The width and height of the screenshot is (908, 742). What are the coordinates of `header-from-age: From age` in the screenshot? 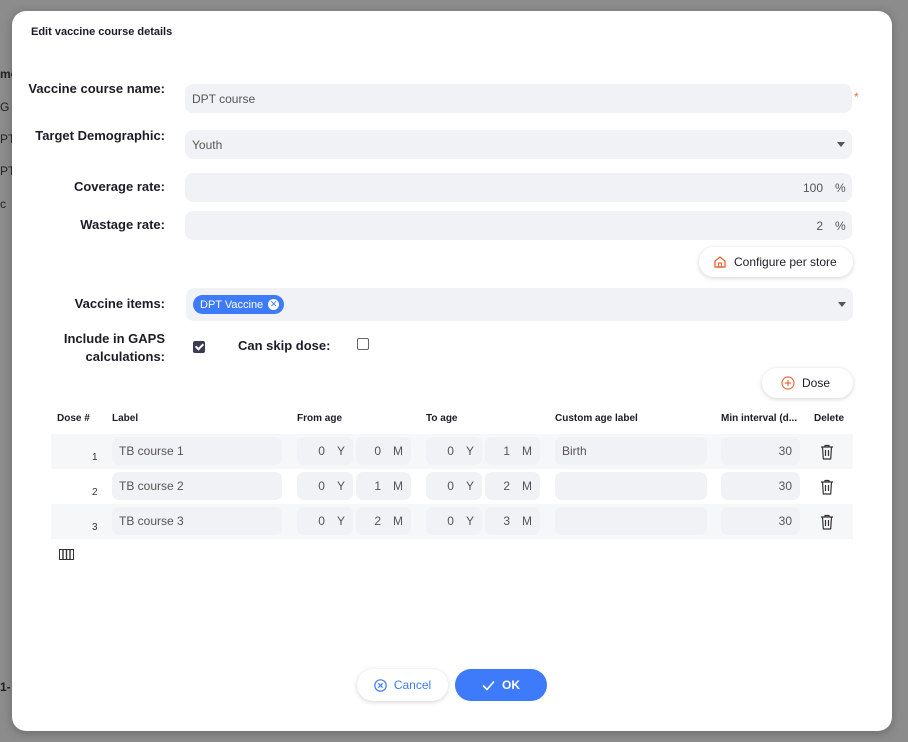 It's located at (320, 418).